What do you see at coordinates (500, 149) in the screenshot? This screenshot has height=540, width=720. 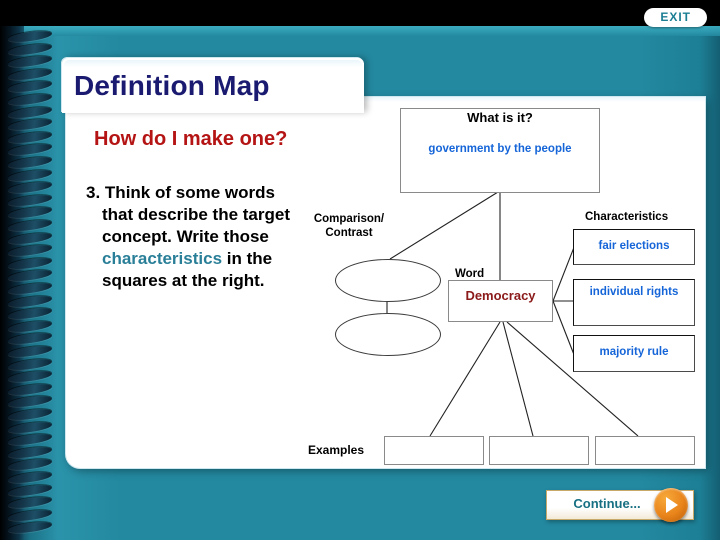 I see `what-is-it-value: government by the people` at bounding box center [500, 149].